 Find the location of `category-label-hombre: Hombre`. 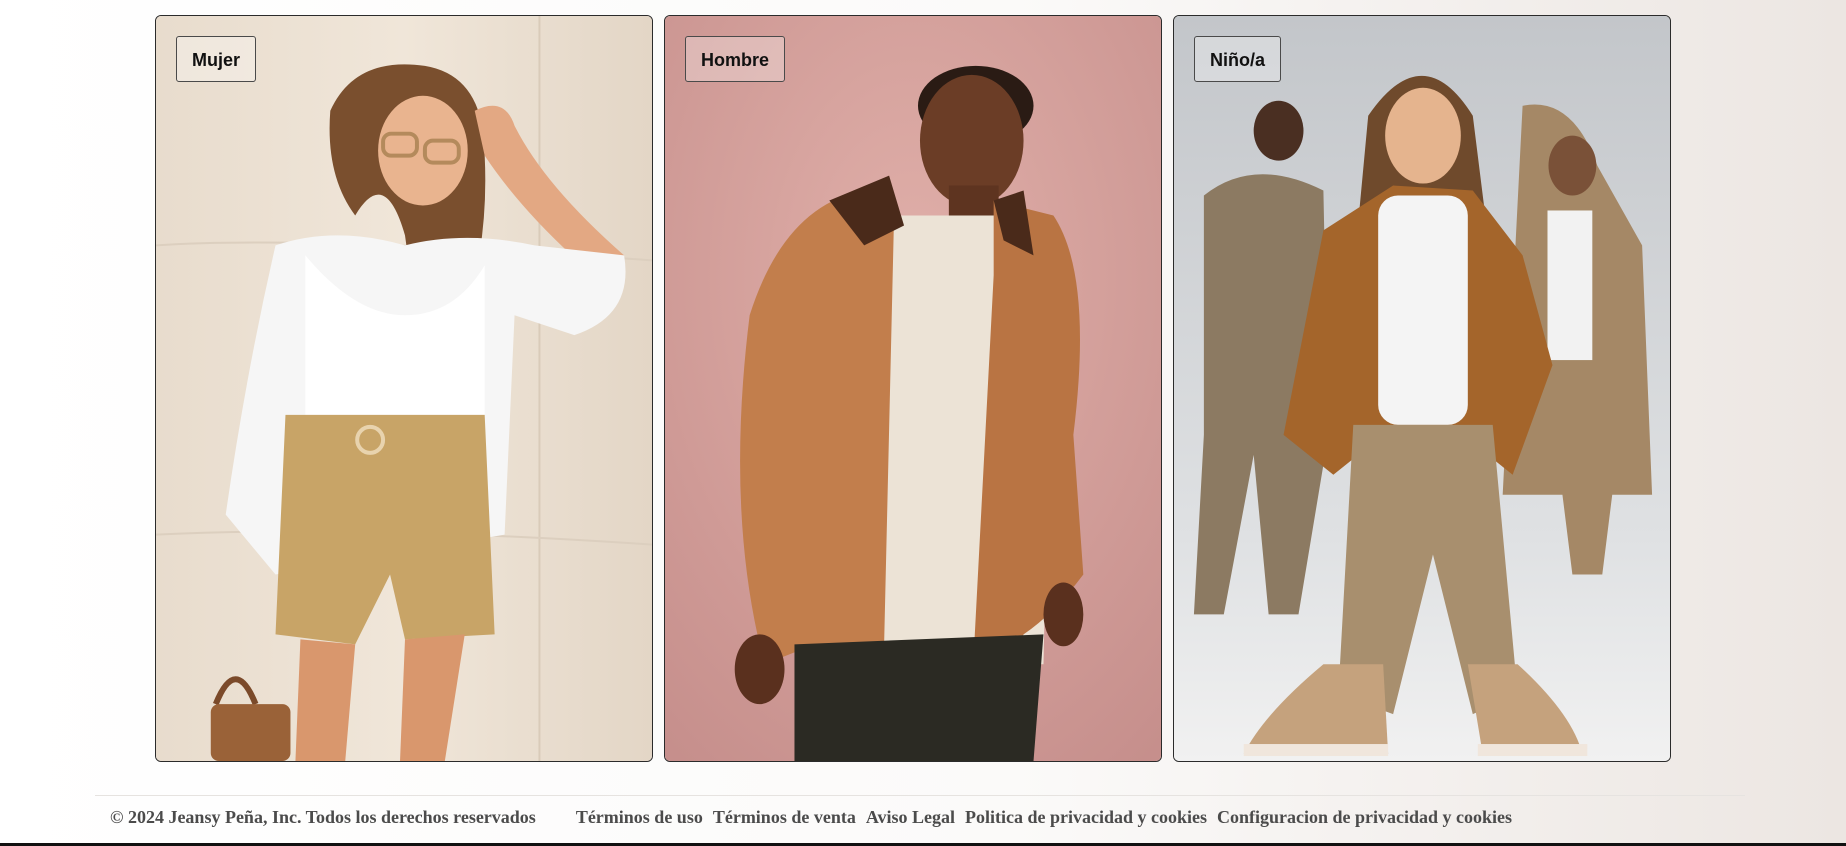

category-label-hombre: Hombre is located at coordinates (735, 59).